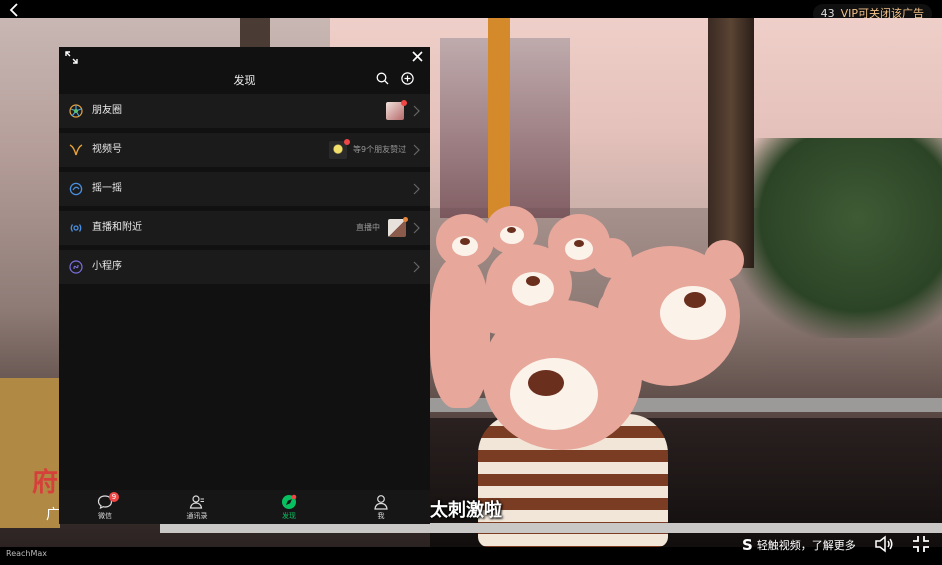  Describe the element at coordinates (76, 189) in the screenshot. I see `shake-icon` at that location.